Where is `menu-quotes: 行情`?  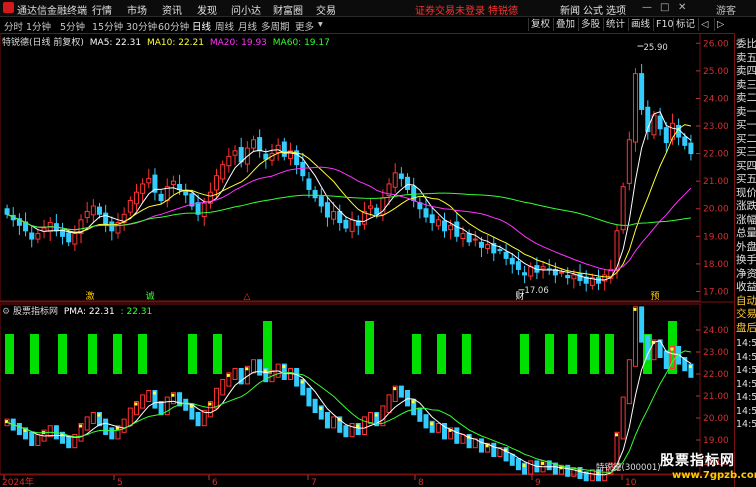
menu-quotes: 行情 is located at coordinates (102, 9).